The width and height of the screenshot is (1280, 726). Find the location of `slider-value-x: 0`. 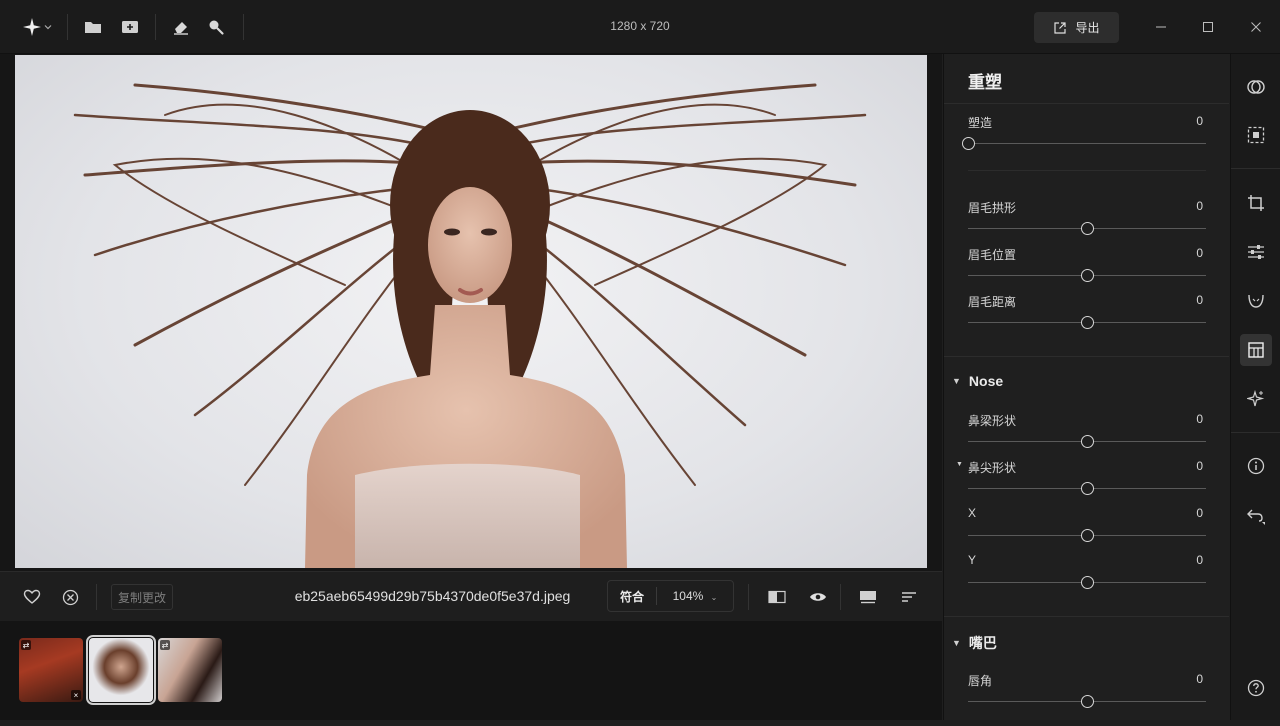

slider-value-x: 0 is located at coordinates (1199, 513).